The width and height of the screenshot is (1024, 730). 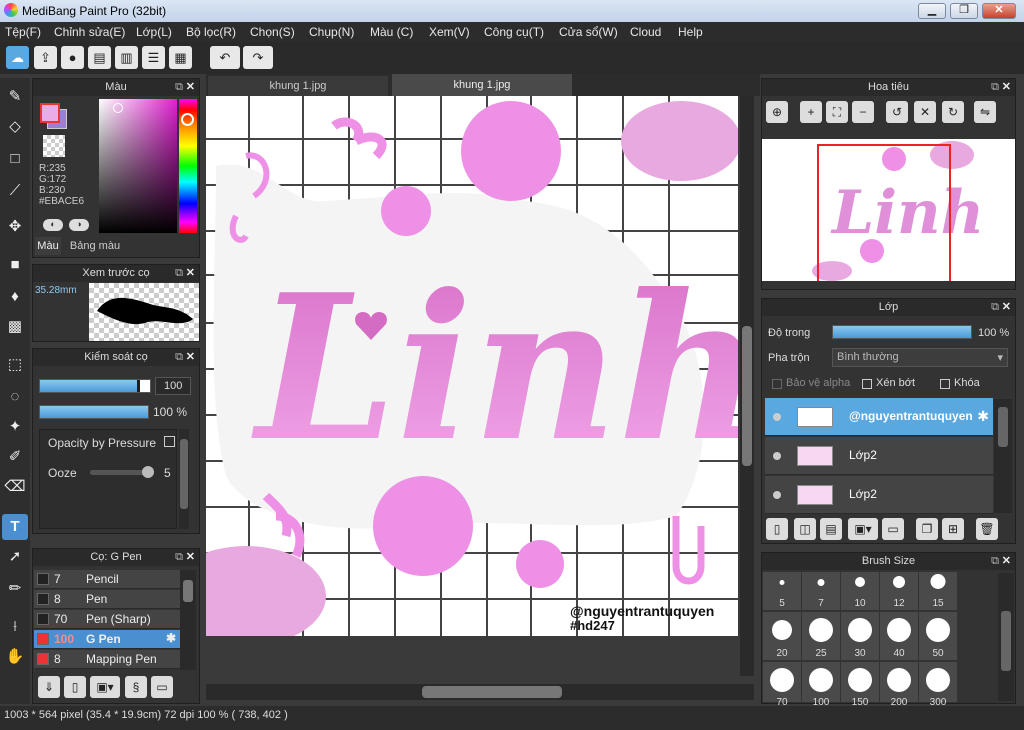 I want to click on horizontal-scrollbar, so click(x=480, y=692).